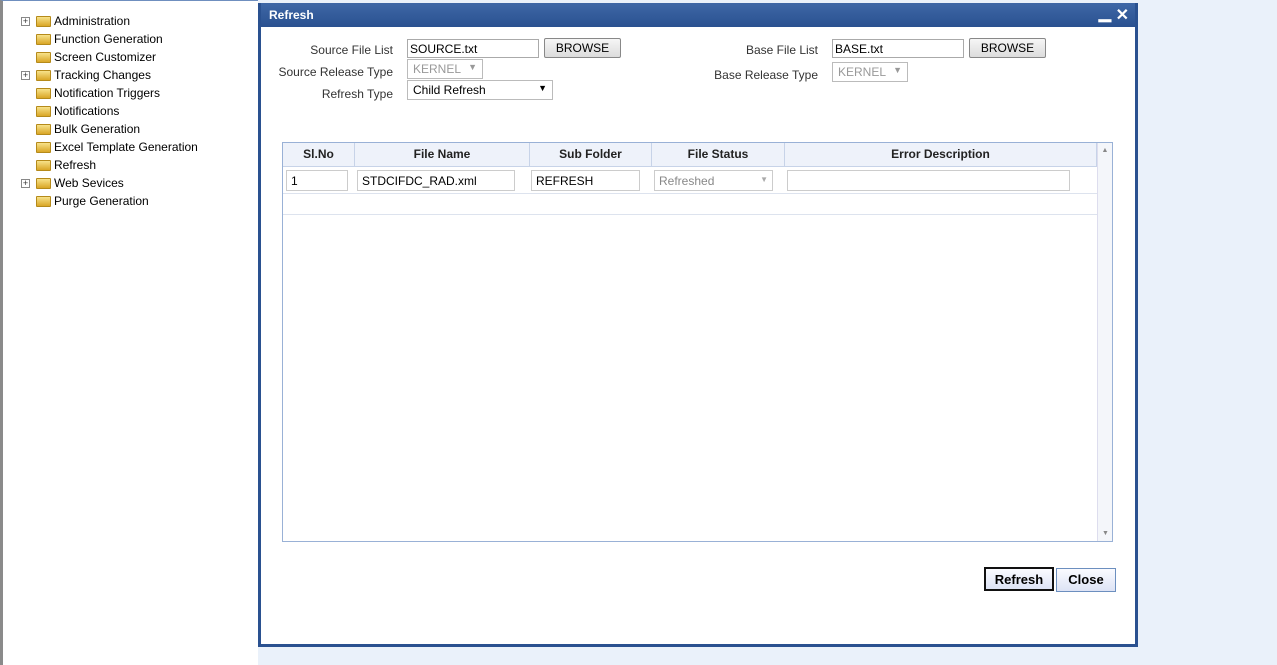 This screenshot has height=665, width=1277. Describe the element at coordinates (97, 129) in the screenshot. I see `tree-item-label: Bulk Generation` at that location.